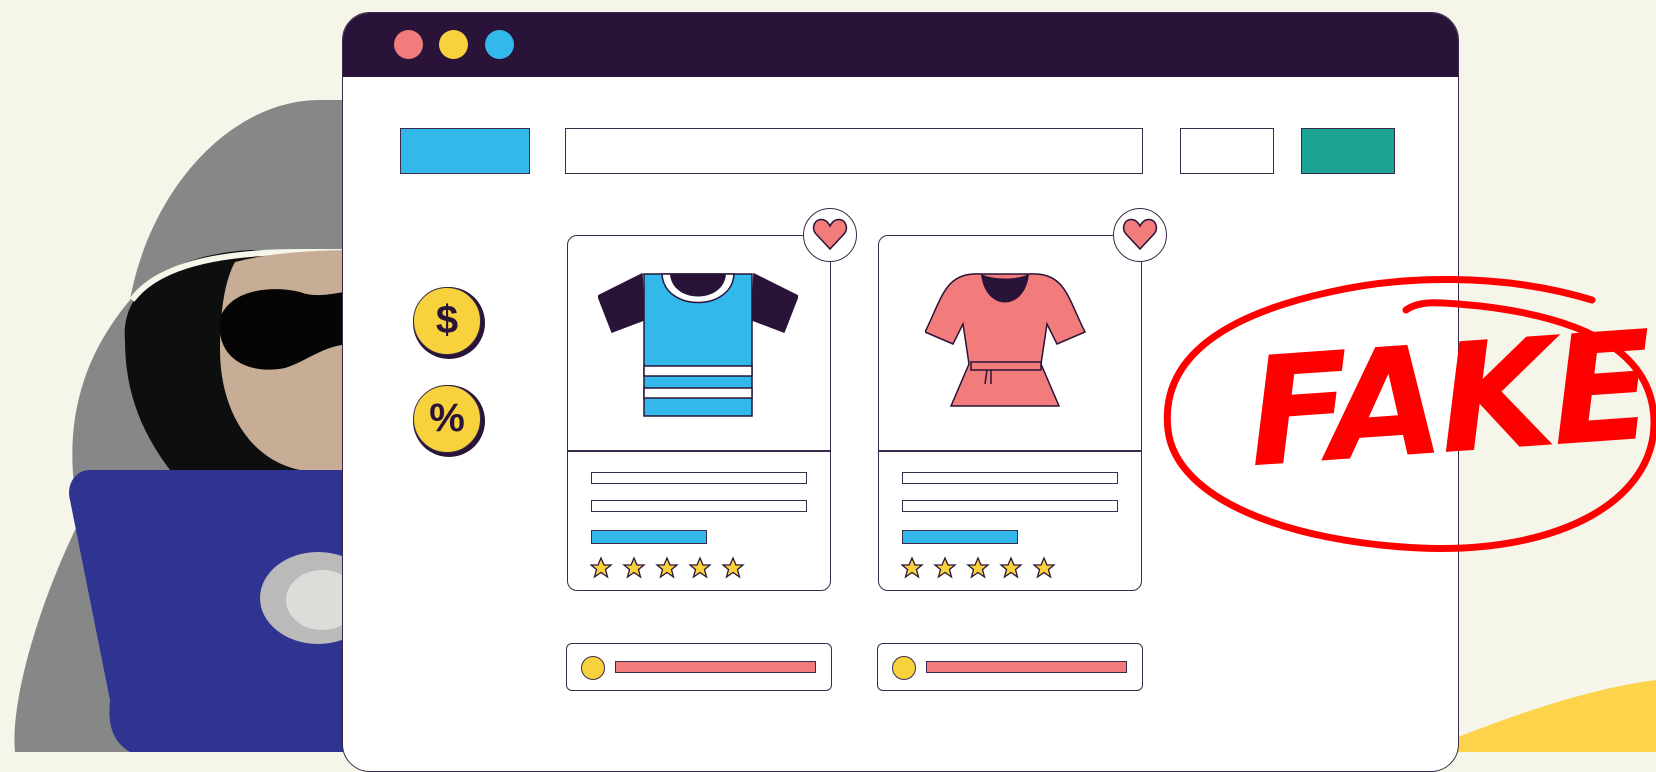  Describe the element at coordinates (499, 44) in the screenshot. I see `maximize-button` at that location.